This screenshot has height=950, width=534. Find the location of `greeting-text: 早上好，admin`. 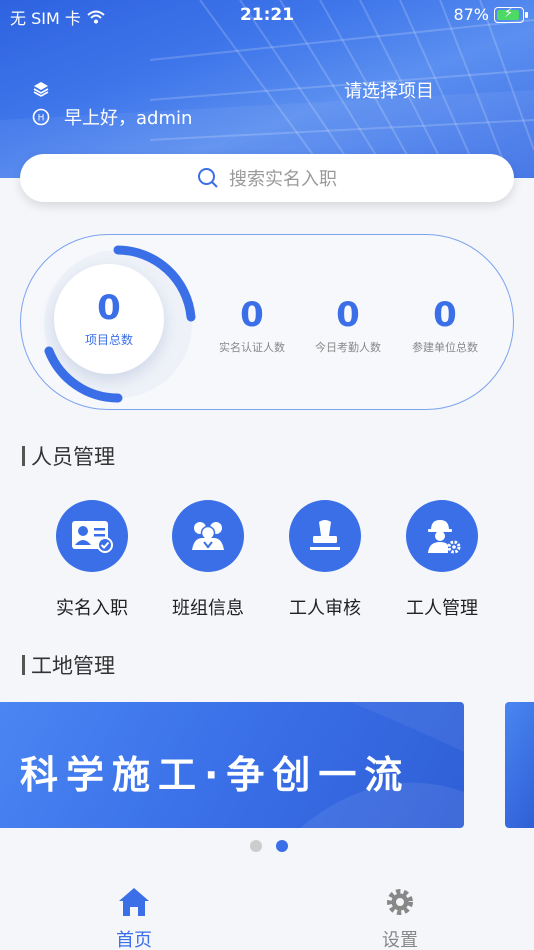

greeting-text: 早上好，admin is located at coordinates (128, 118).